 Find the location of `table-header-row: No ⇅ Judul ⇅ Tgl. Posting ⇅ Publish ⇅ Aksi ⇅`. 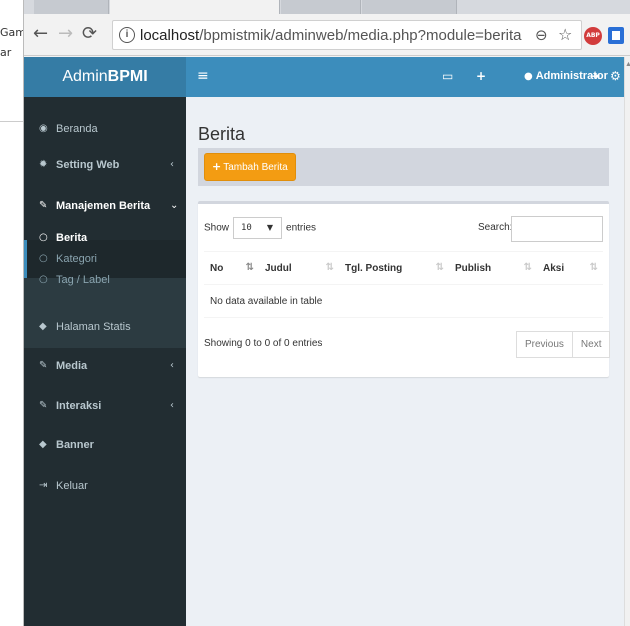

table-header-row: No ⇅ Judul ⇅ Tgl. Posting ⇅ Publish ⇅ Aksi ⇅ is located at coordinates (403, 268).